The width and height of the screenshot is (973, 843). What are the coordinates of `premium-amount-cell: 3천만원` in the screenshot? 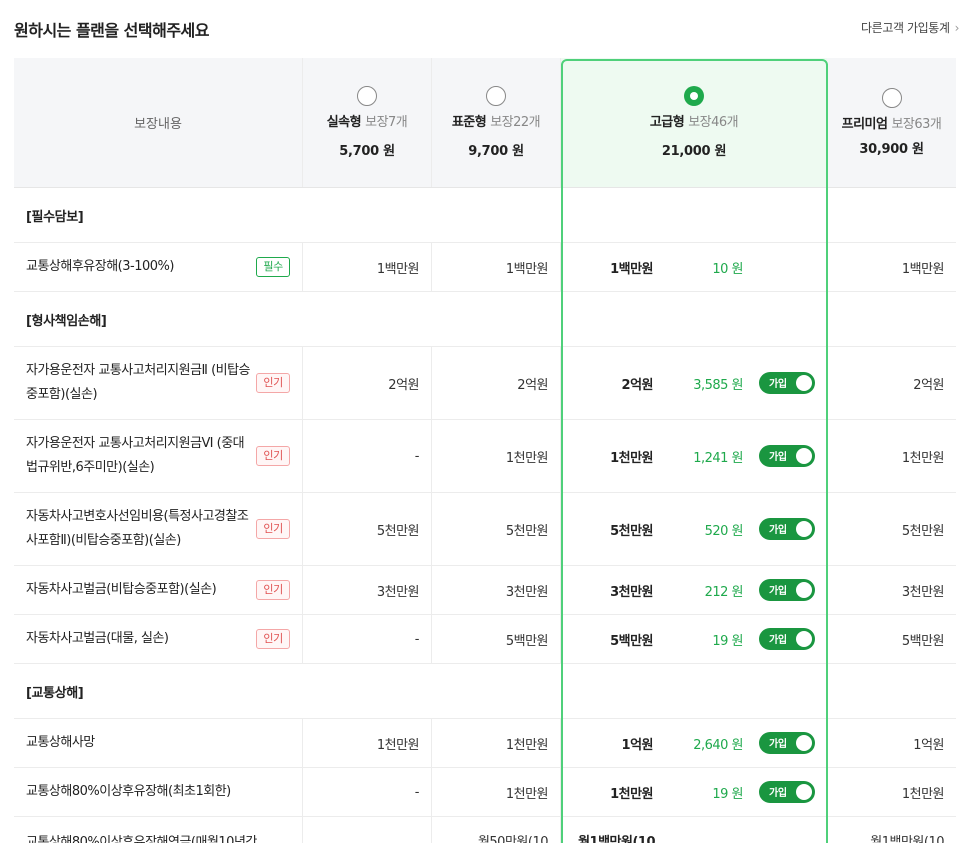 It's located at (891, 590).